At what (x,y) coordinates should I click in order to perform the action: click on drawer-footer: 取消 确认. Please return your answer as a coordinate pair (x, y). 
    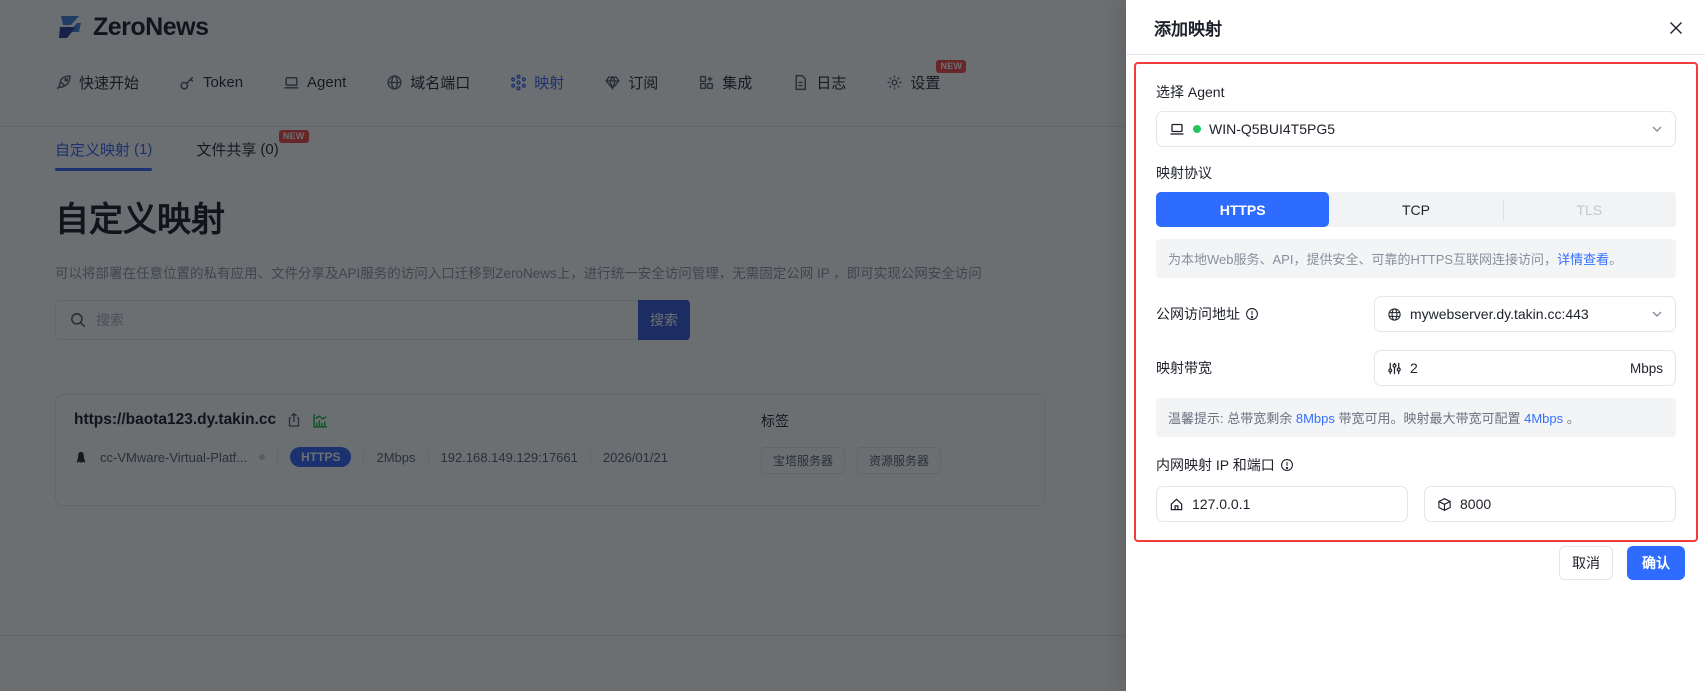
    Looking at the image, I should click on (1622, 563).